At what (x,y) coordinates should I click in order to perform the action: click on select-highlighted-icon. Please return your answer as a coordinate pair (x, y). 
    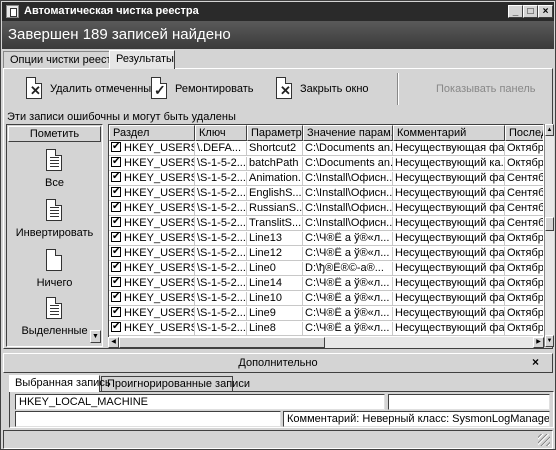
    Looking at the image, I should click on (55, 309).